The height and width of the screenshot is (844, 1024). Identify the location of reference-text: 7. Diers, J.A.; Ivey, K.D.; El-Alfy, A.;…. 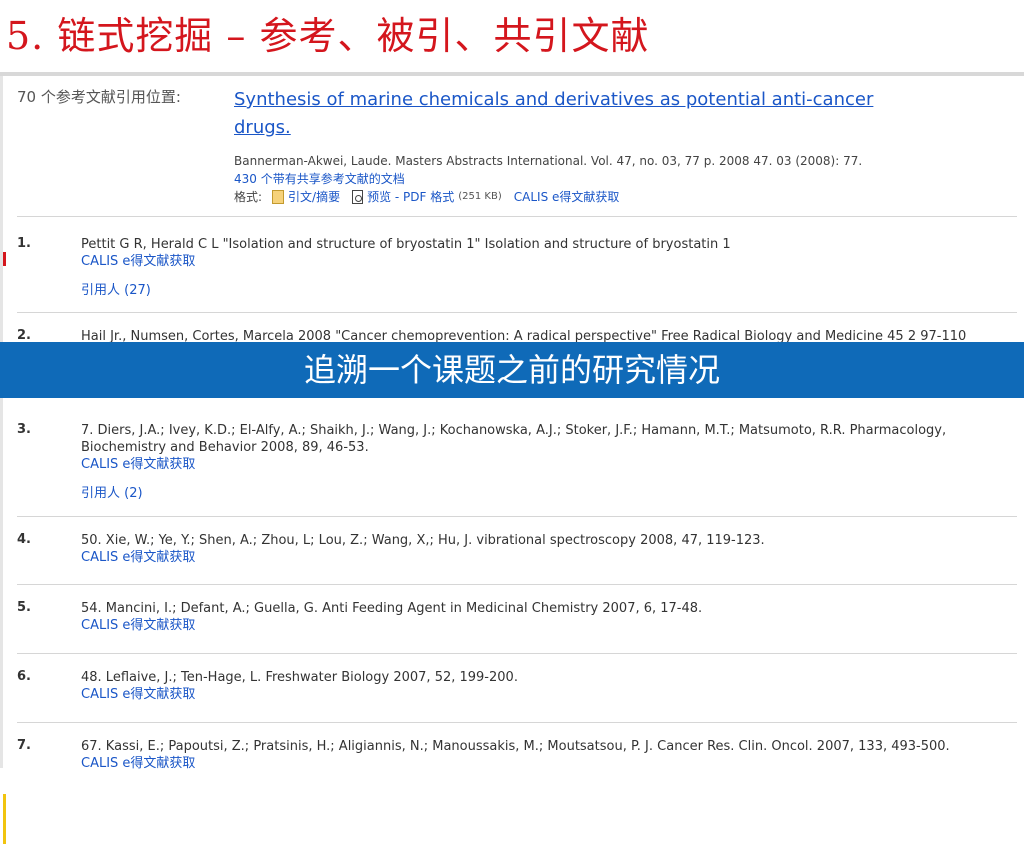
(514, 439).